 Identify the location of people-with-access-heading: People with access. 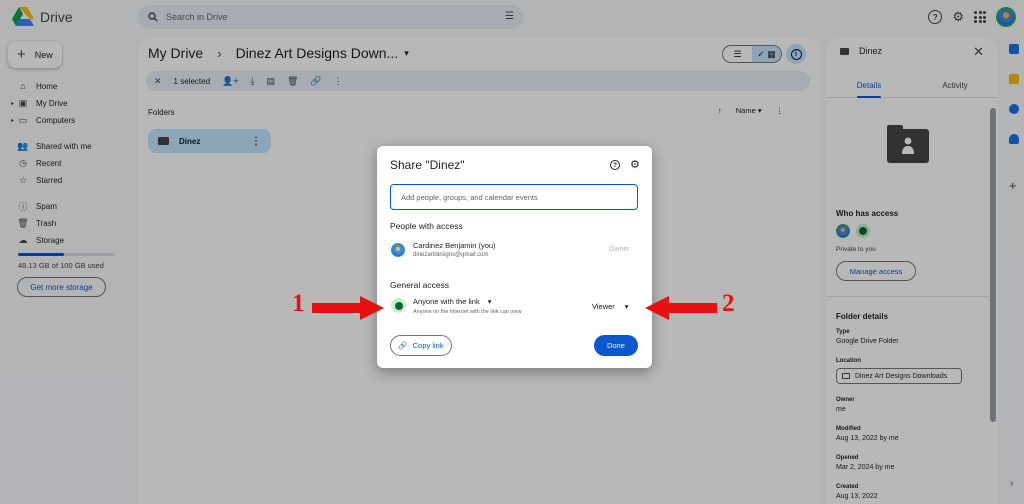
(426, 226).